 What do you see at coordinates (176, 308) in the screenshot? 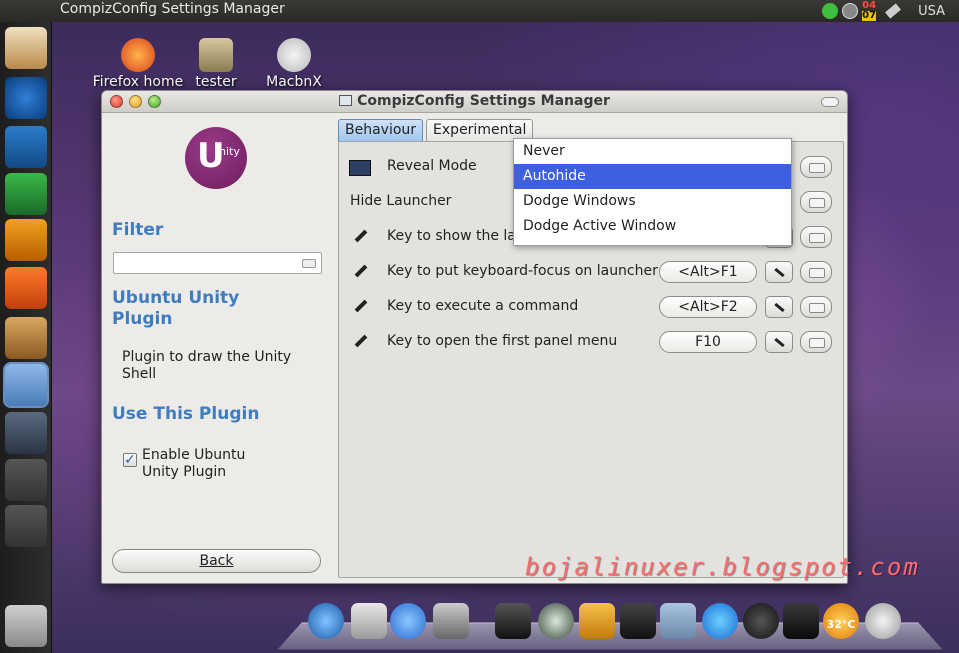
I see `plugin-heading: Ubuntu Unity Plugin` at bounding box center [176, 308].